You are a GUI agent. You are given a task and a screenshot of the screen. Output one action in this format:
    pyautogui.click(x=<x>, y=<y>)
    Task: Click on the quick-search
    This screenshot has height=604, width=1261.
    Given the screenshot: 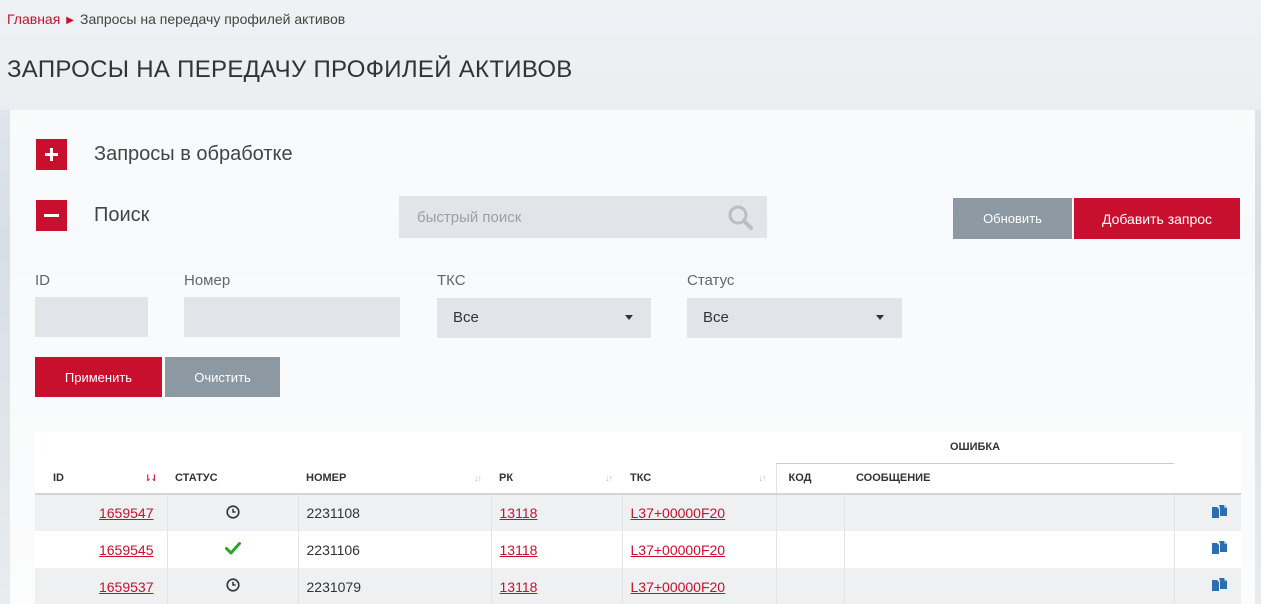 What is the action you would take?
    pyautogui.click(x=583, y=217)
    